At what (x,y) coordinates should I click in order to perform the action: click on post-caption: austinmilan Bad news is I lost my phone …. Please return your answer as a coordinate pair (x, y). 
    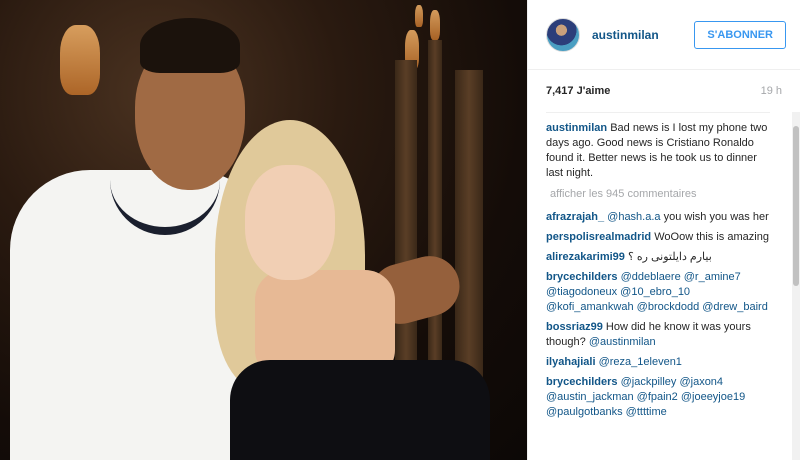
    Looking at the image, I should click on (658, 146).